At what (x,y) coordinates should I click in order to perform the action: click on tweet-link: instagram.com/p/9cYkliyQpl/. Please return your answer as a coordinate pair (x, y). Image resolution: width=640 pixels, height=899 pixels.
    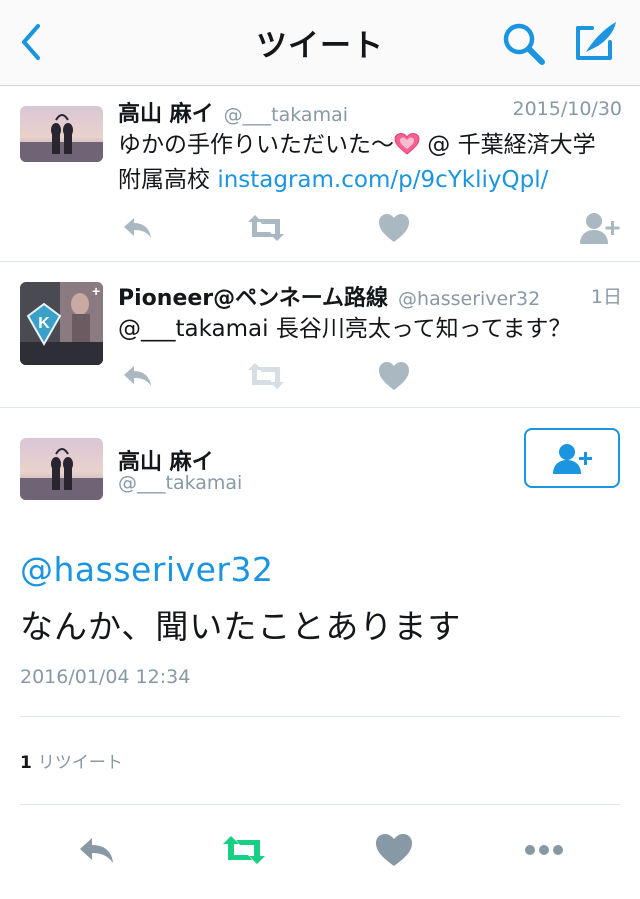
    Looking at the image, I should click on (382, 180).